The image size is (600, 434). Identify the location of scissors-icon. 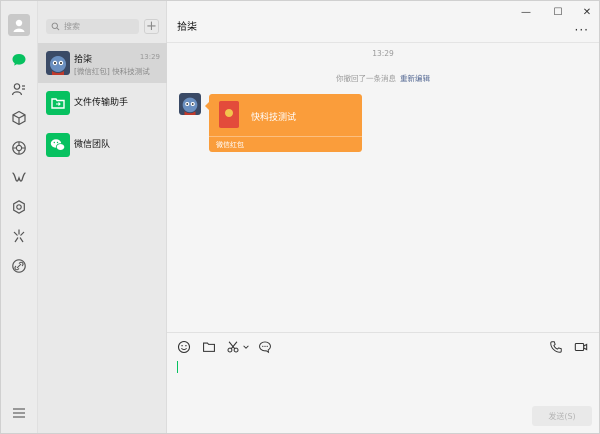
(233, 347).